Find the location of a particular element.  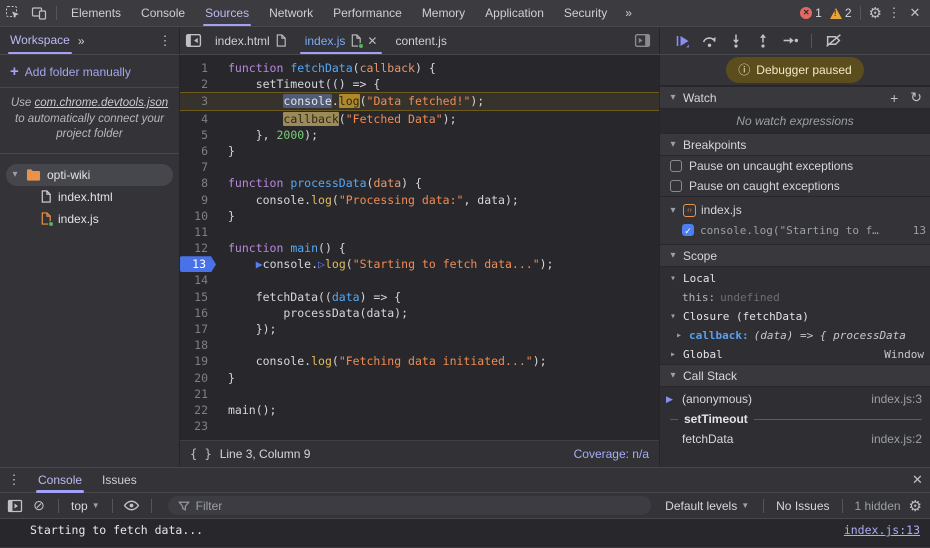

stack-frame-fetchdata: fetchData index.js:2 is located at coordinates (795, 439).